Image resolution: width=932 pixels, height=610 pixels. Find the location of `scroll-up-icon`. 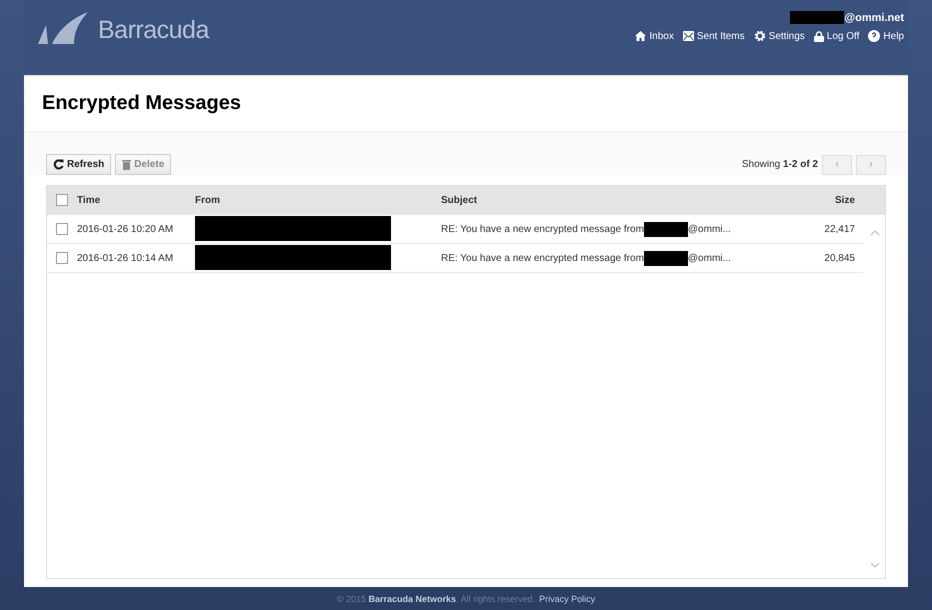

scroll-up-icon is located at coordinates (875, 233).